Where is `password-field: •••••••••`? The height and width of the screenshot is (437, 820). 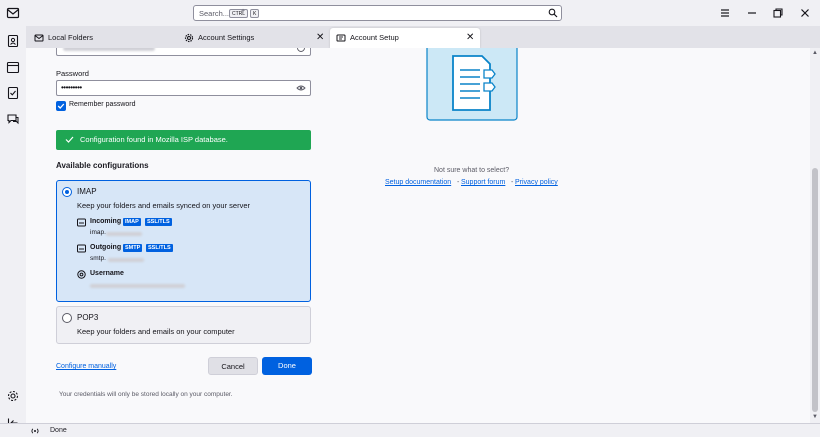 password-field: ••••••••• is located at coordinates (183, 88).